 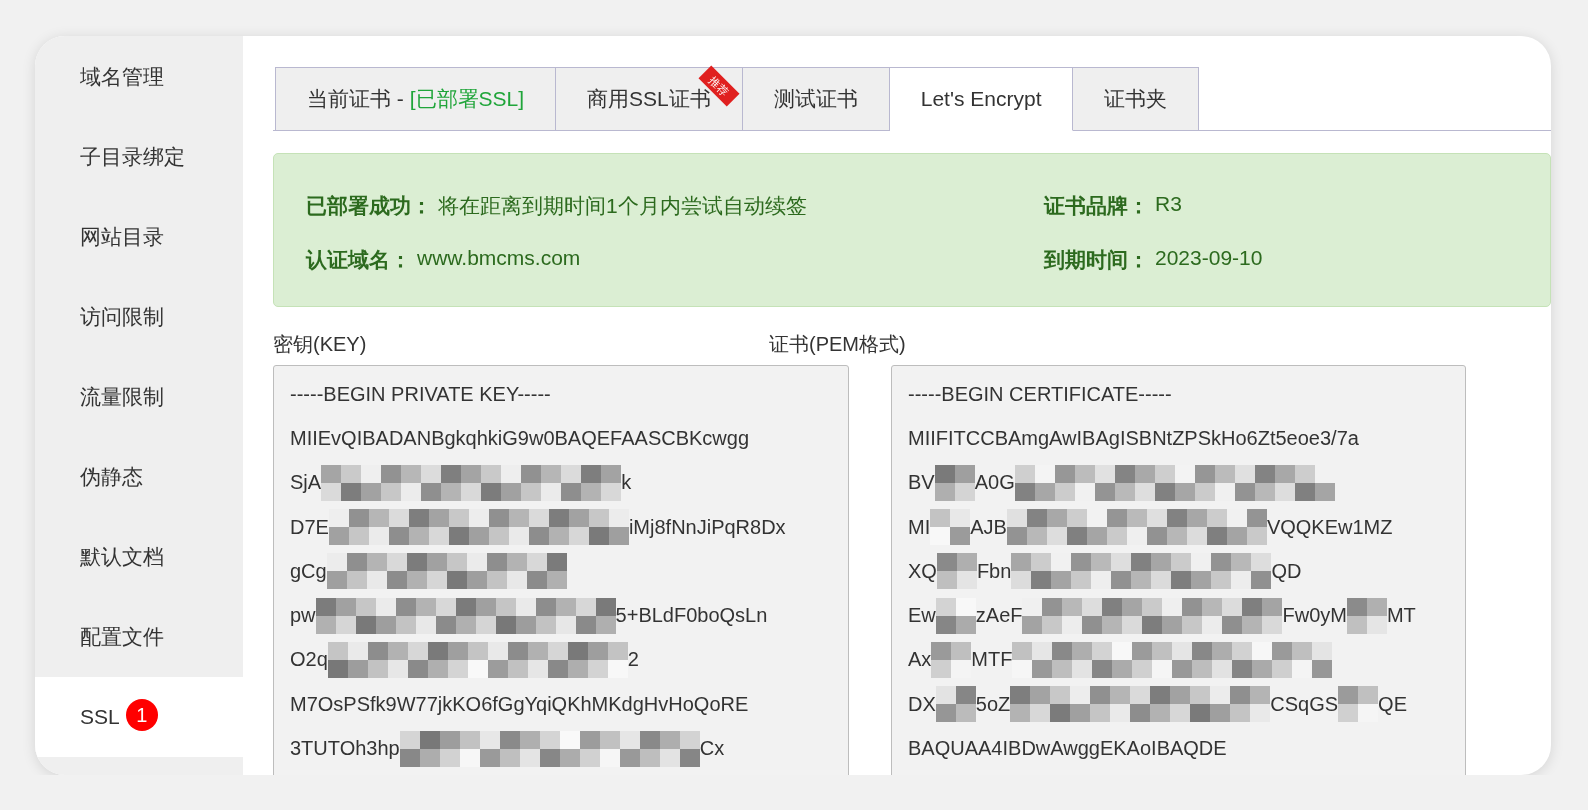 What do you see at coordinates (633, 660) in the screenshot?
I see `text-fragment: 2` at bounding box center [633, 660].